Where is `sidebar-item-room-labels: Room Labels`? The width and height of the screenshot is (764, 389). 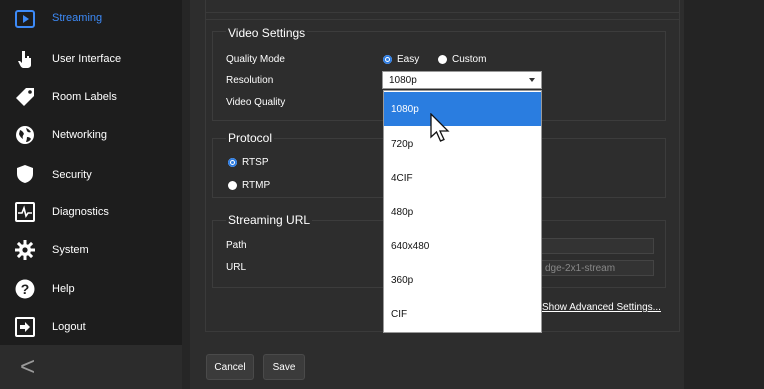
sidebar-item-room-labels: Room Labels is located at coordinates (91, 97).